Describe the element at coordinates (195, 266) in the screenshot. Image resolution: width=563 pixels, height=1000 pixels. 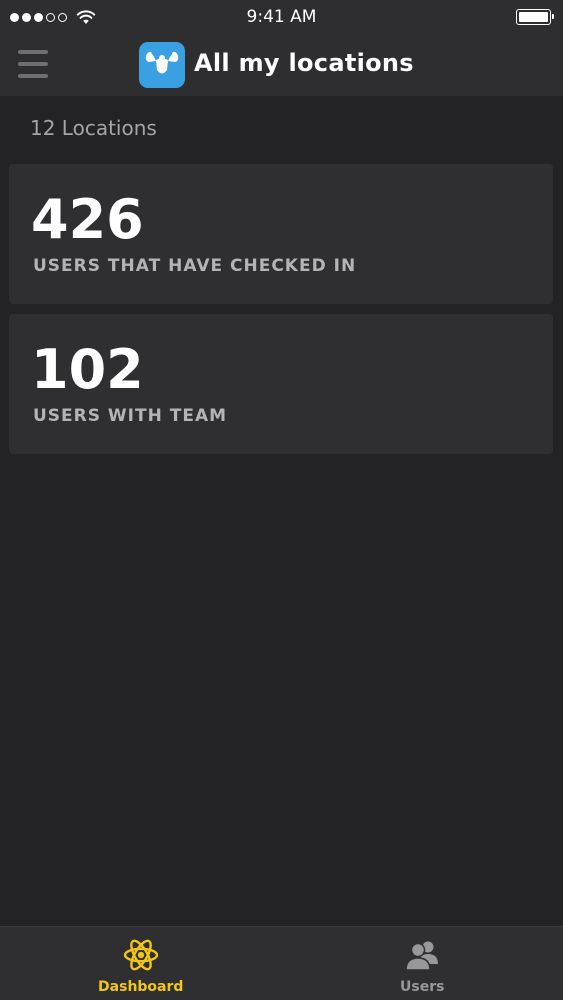
I see `stat-label: USERS THAT HAVE CHECKED IN` at that location.